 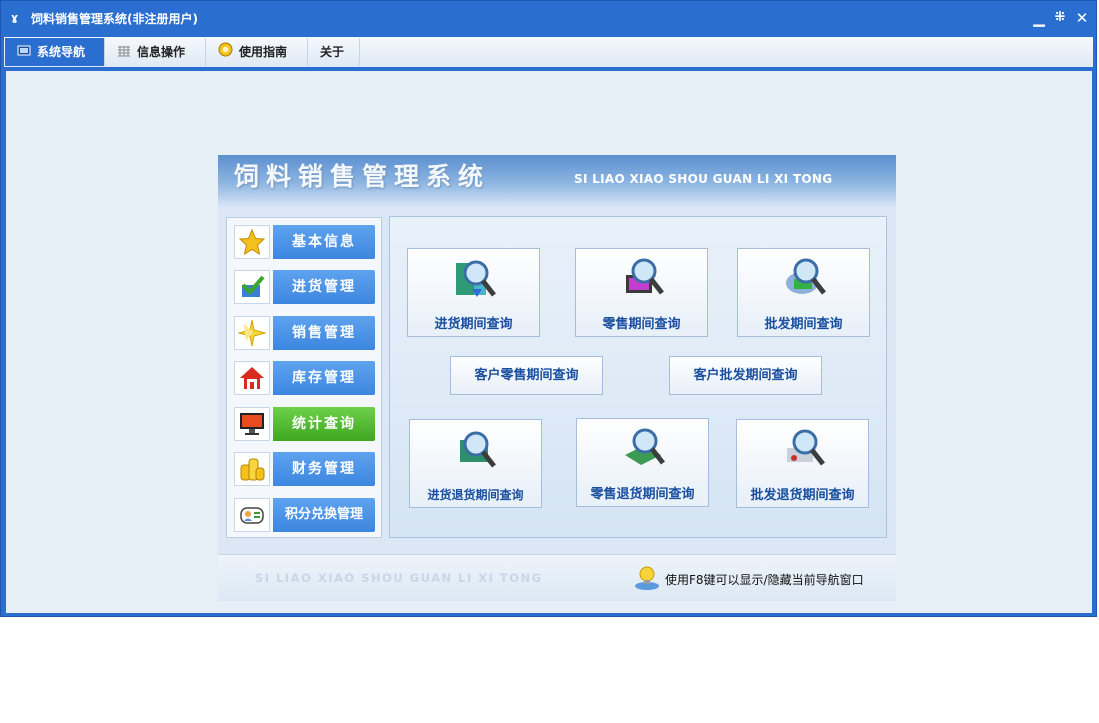 What do you see at coordinates (252, 378) in the screenshot?
I see `home-icon` at bounding box center [252, 378].